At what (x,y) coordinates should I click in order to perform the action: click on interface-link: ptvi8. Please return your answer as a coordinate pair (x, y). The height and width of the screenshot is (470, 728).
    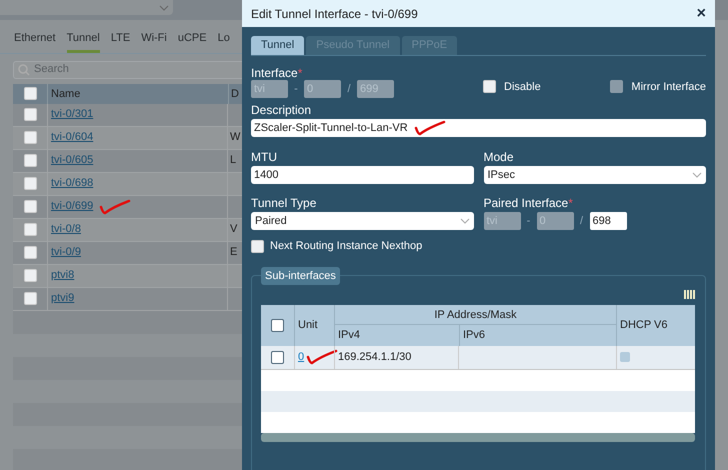
    Looking at the image, I should click on (62, 275).